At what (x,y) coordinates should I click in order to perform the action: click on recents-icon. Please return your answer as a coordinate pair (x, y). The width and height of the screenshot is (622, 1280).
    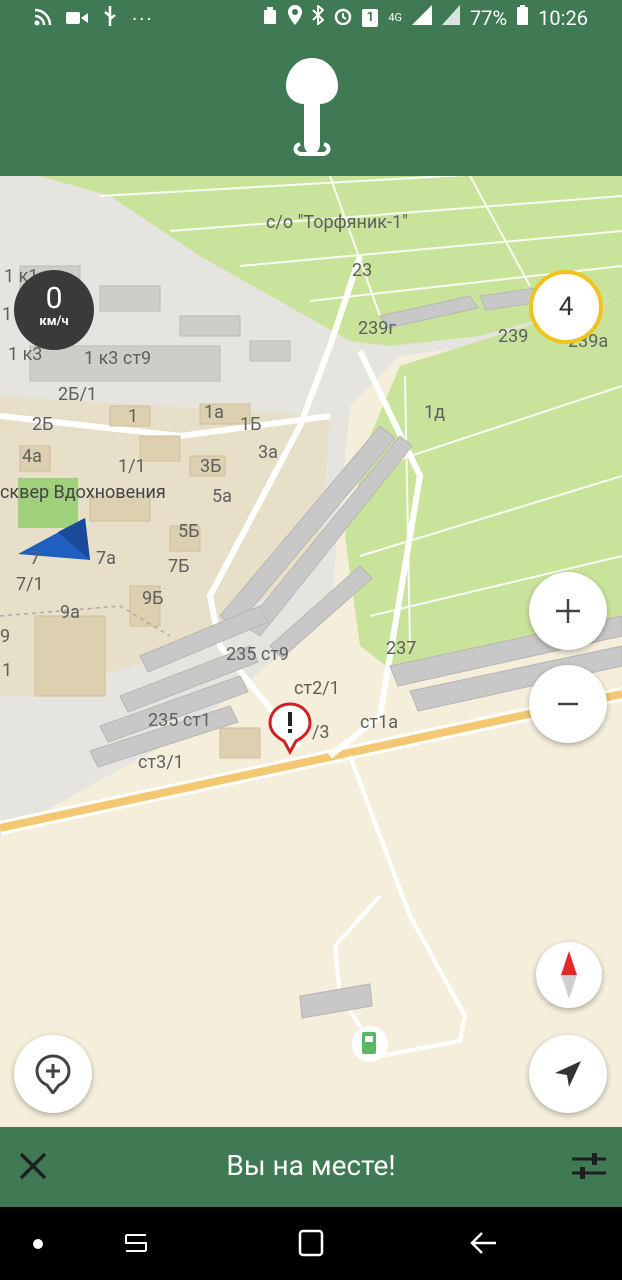
    Looking at the image, I should click on (136, 1243).